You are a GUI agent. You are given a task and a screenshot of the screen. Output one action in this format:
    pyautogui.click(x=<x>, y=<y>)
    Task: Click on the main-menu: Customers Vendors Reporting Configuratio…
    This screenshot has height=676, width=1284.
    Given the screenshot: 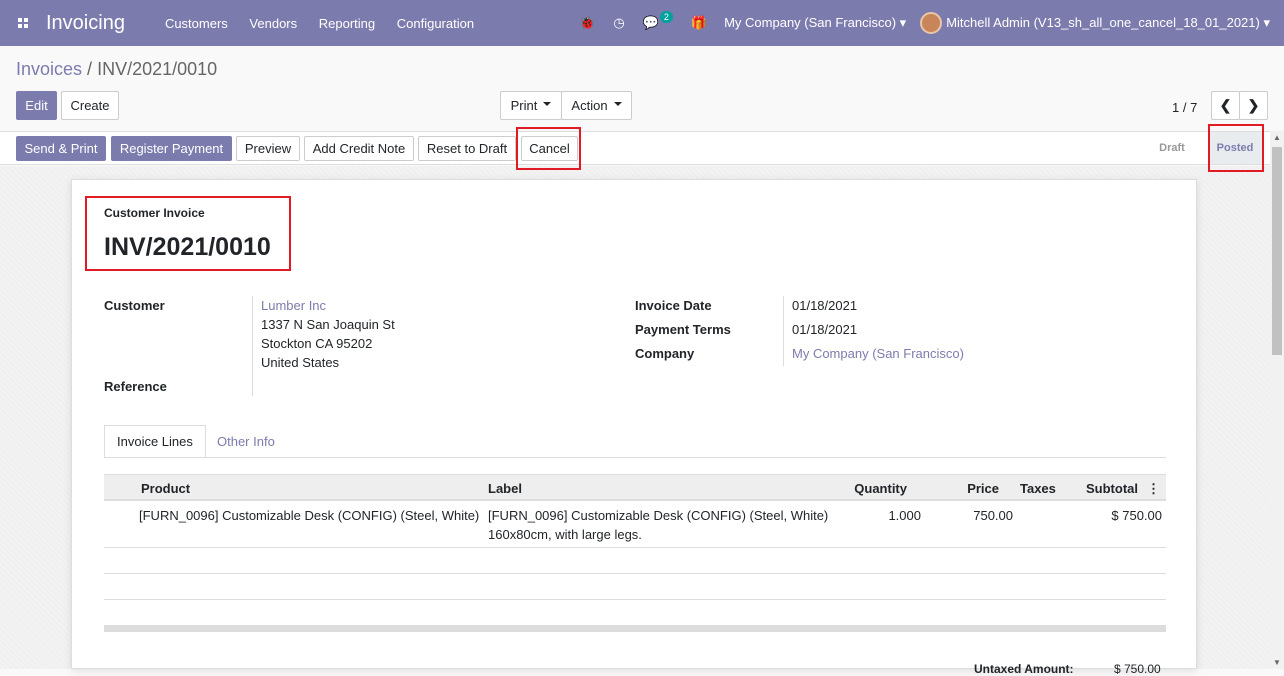 What is the action you would take?
    pyautogui.click(x=328, y=23)
    